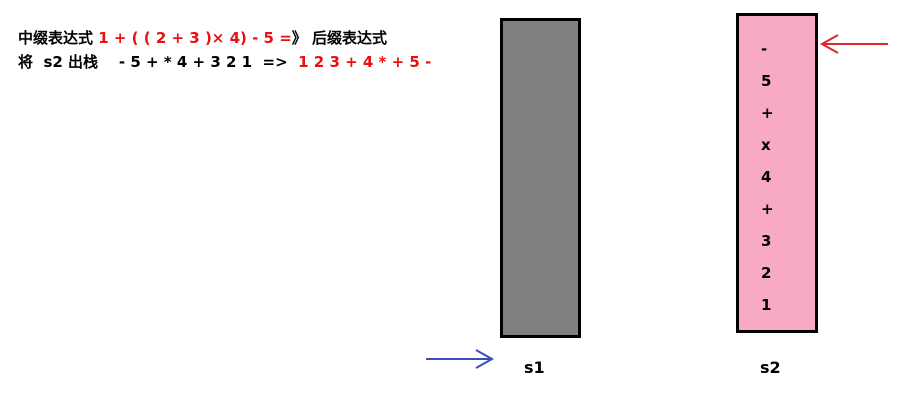  Describe the element at coordinates (766, 273) in the screenshot. I see `stack-s2-item: 2` at that location.